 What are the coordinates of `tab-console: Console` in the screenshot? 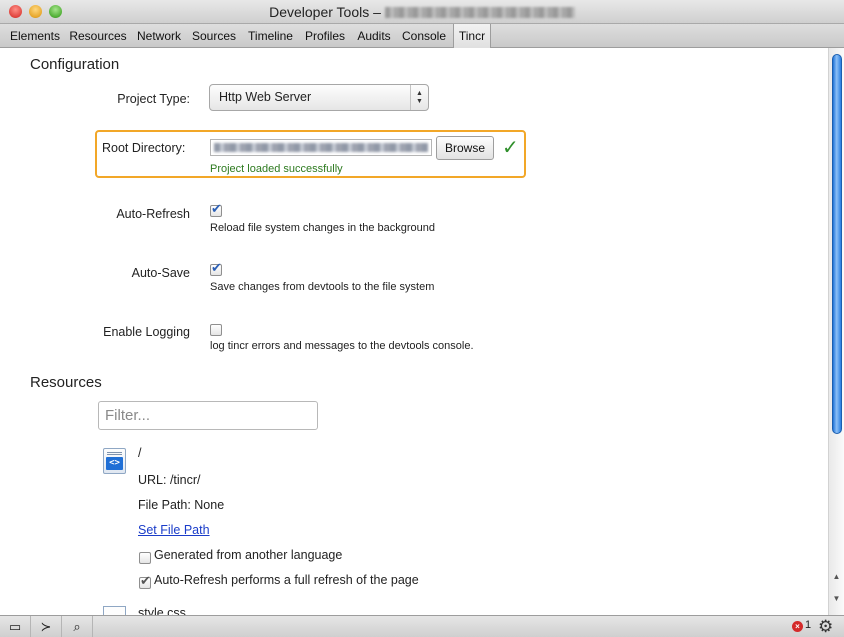 It's located at (424, 35).